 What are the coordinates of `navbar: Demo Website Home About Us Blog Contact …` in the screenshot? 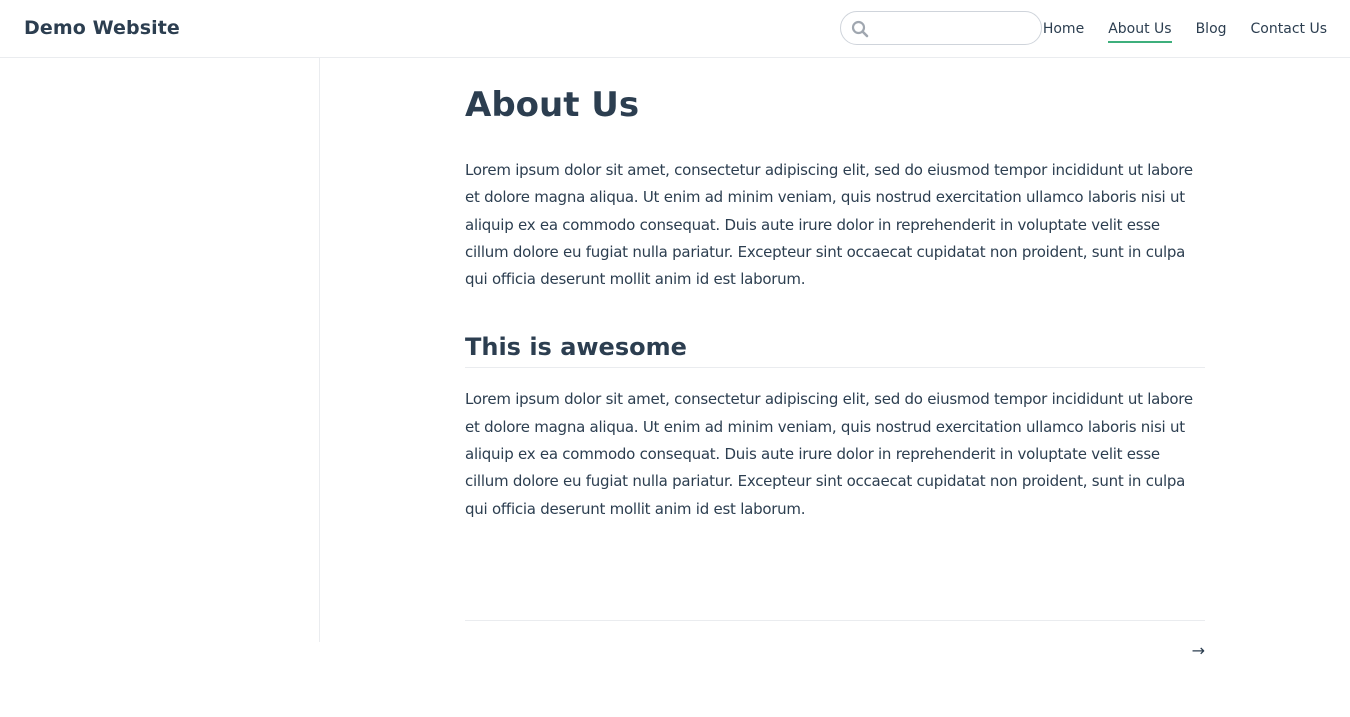 It's located at (675, 29).